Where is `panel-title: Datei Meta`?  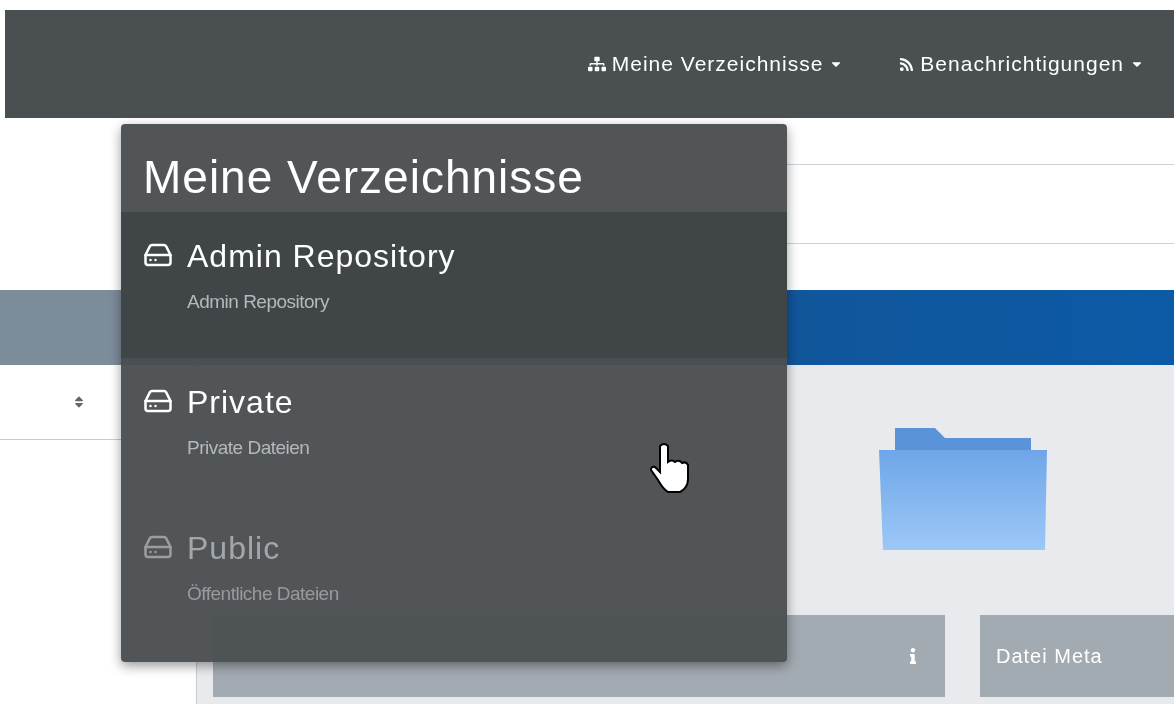
panel-title: Datei Meta is located at coordinates (1049, 656).